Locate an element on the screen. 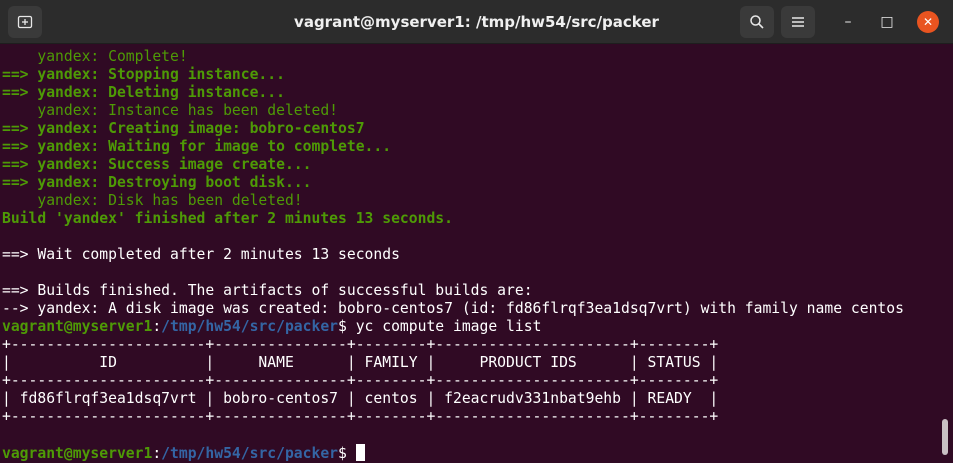 The image size is (953, 463). hamburger-menu-icon is located at coordinates (798, 22).